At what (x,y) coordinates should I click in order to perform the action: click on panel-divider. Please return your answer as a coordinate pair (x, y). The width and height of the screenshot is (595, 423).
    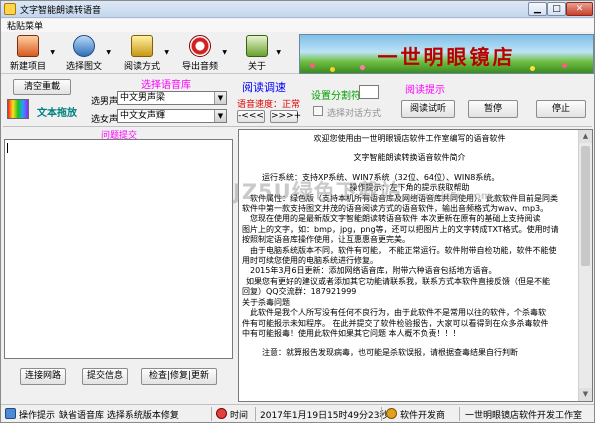
    Looking at the image, I should click on (297, 126).